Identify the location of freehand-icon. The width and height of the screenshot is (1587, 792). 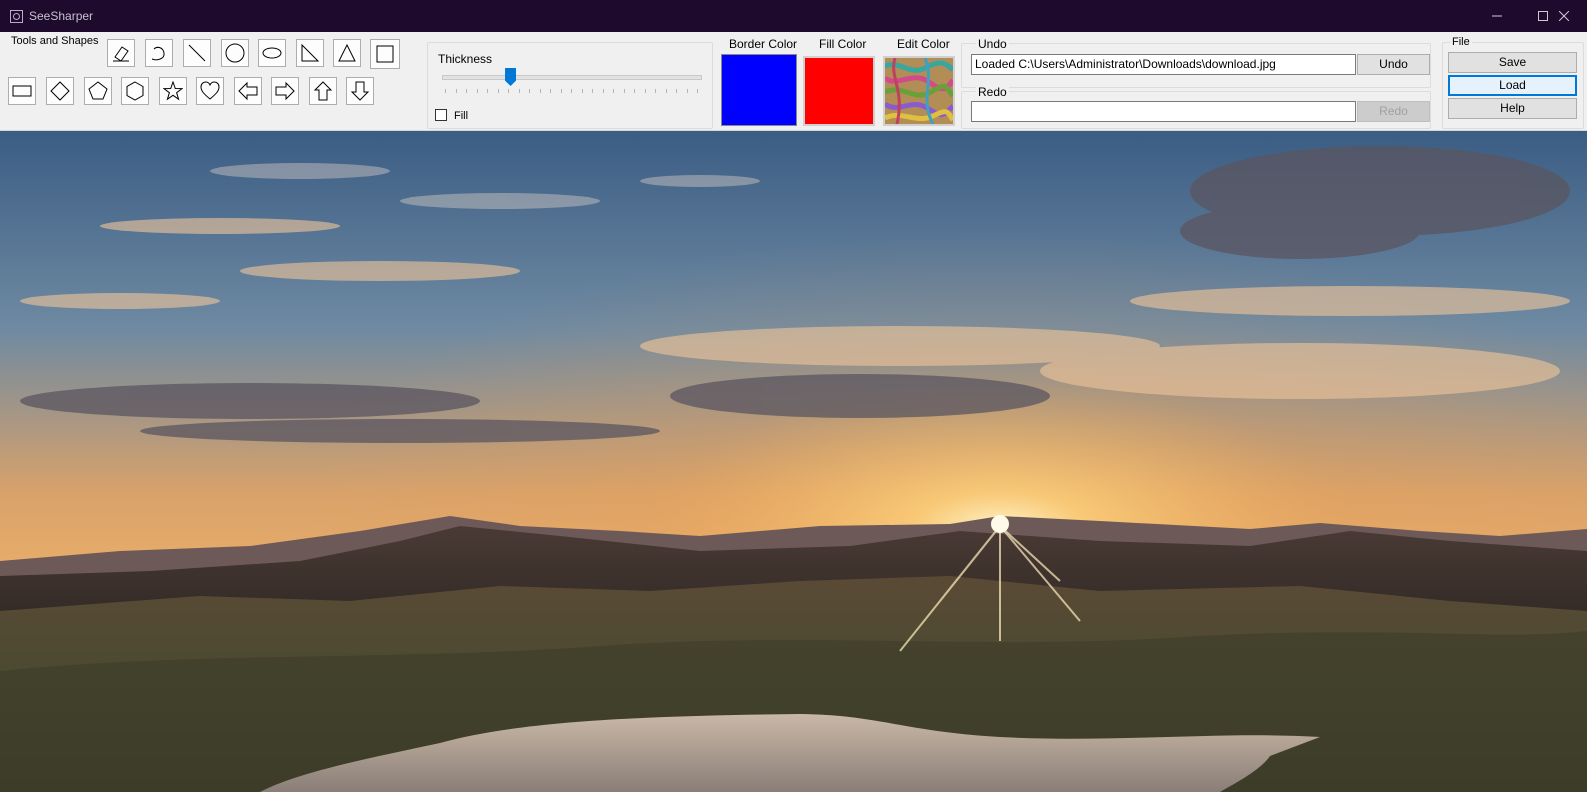
(158, 53).